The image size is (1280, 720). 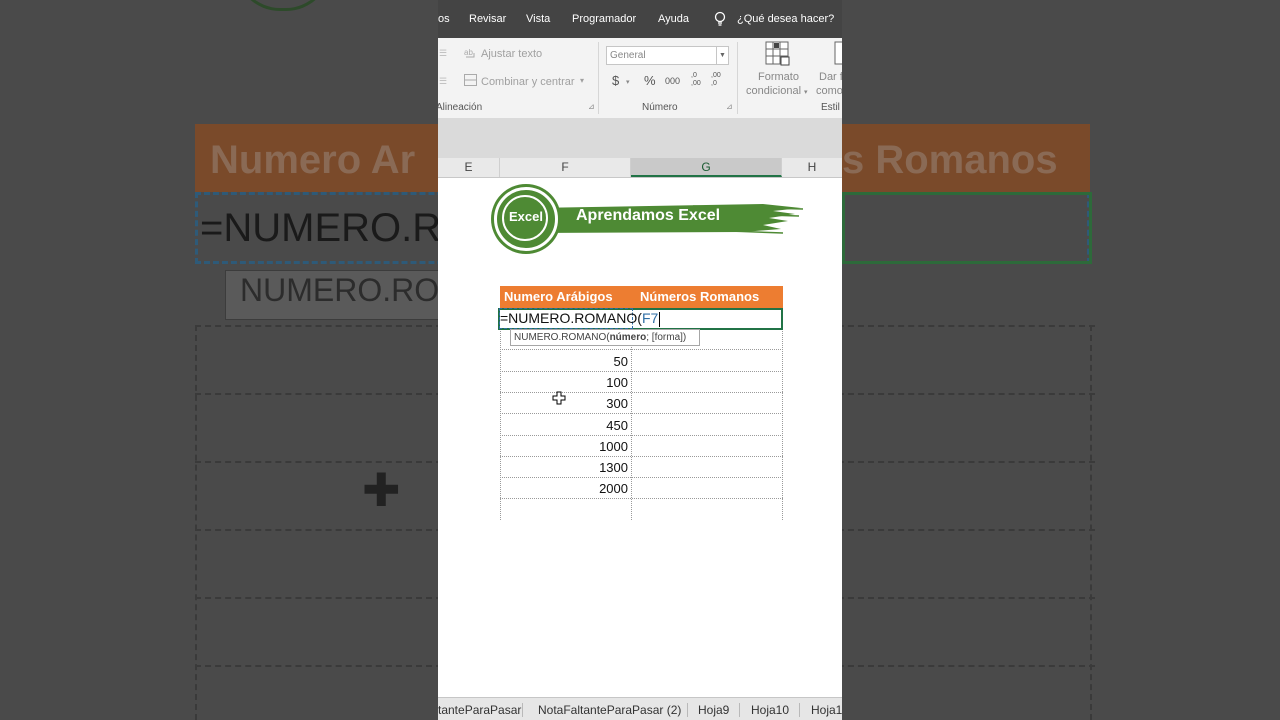 I want to click on conditional-dropdown-icon: ▾, so click(x=806, y=92).